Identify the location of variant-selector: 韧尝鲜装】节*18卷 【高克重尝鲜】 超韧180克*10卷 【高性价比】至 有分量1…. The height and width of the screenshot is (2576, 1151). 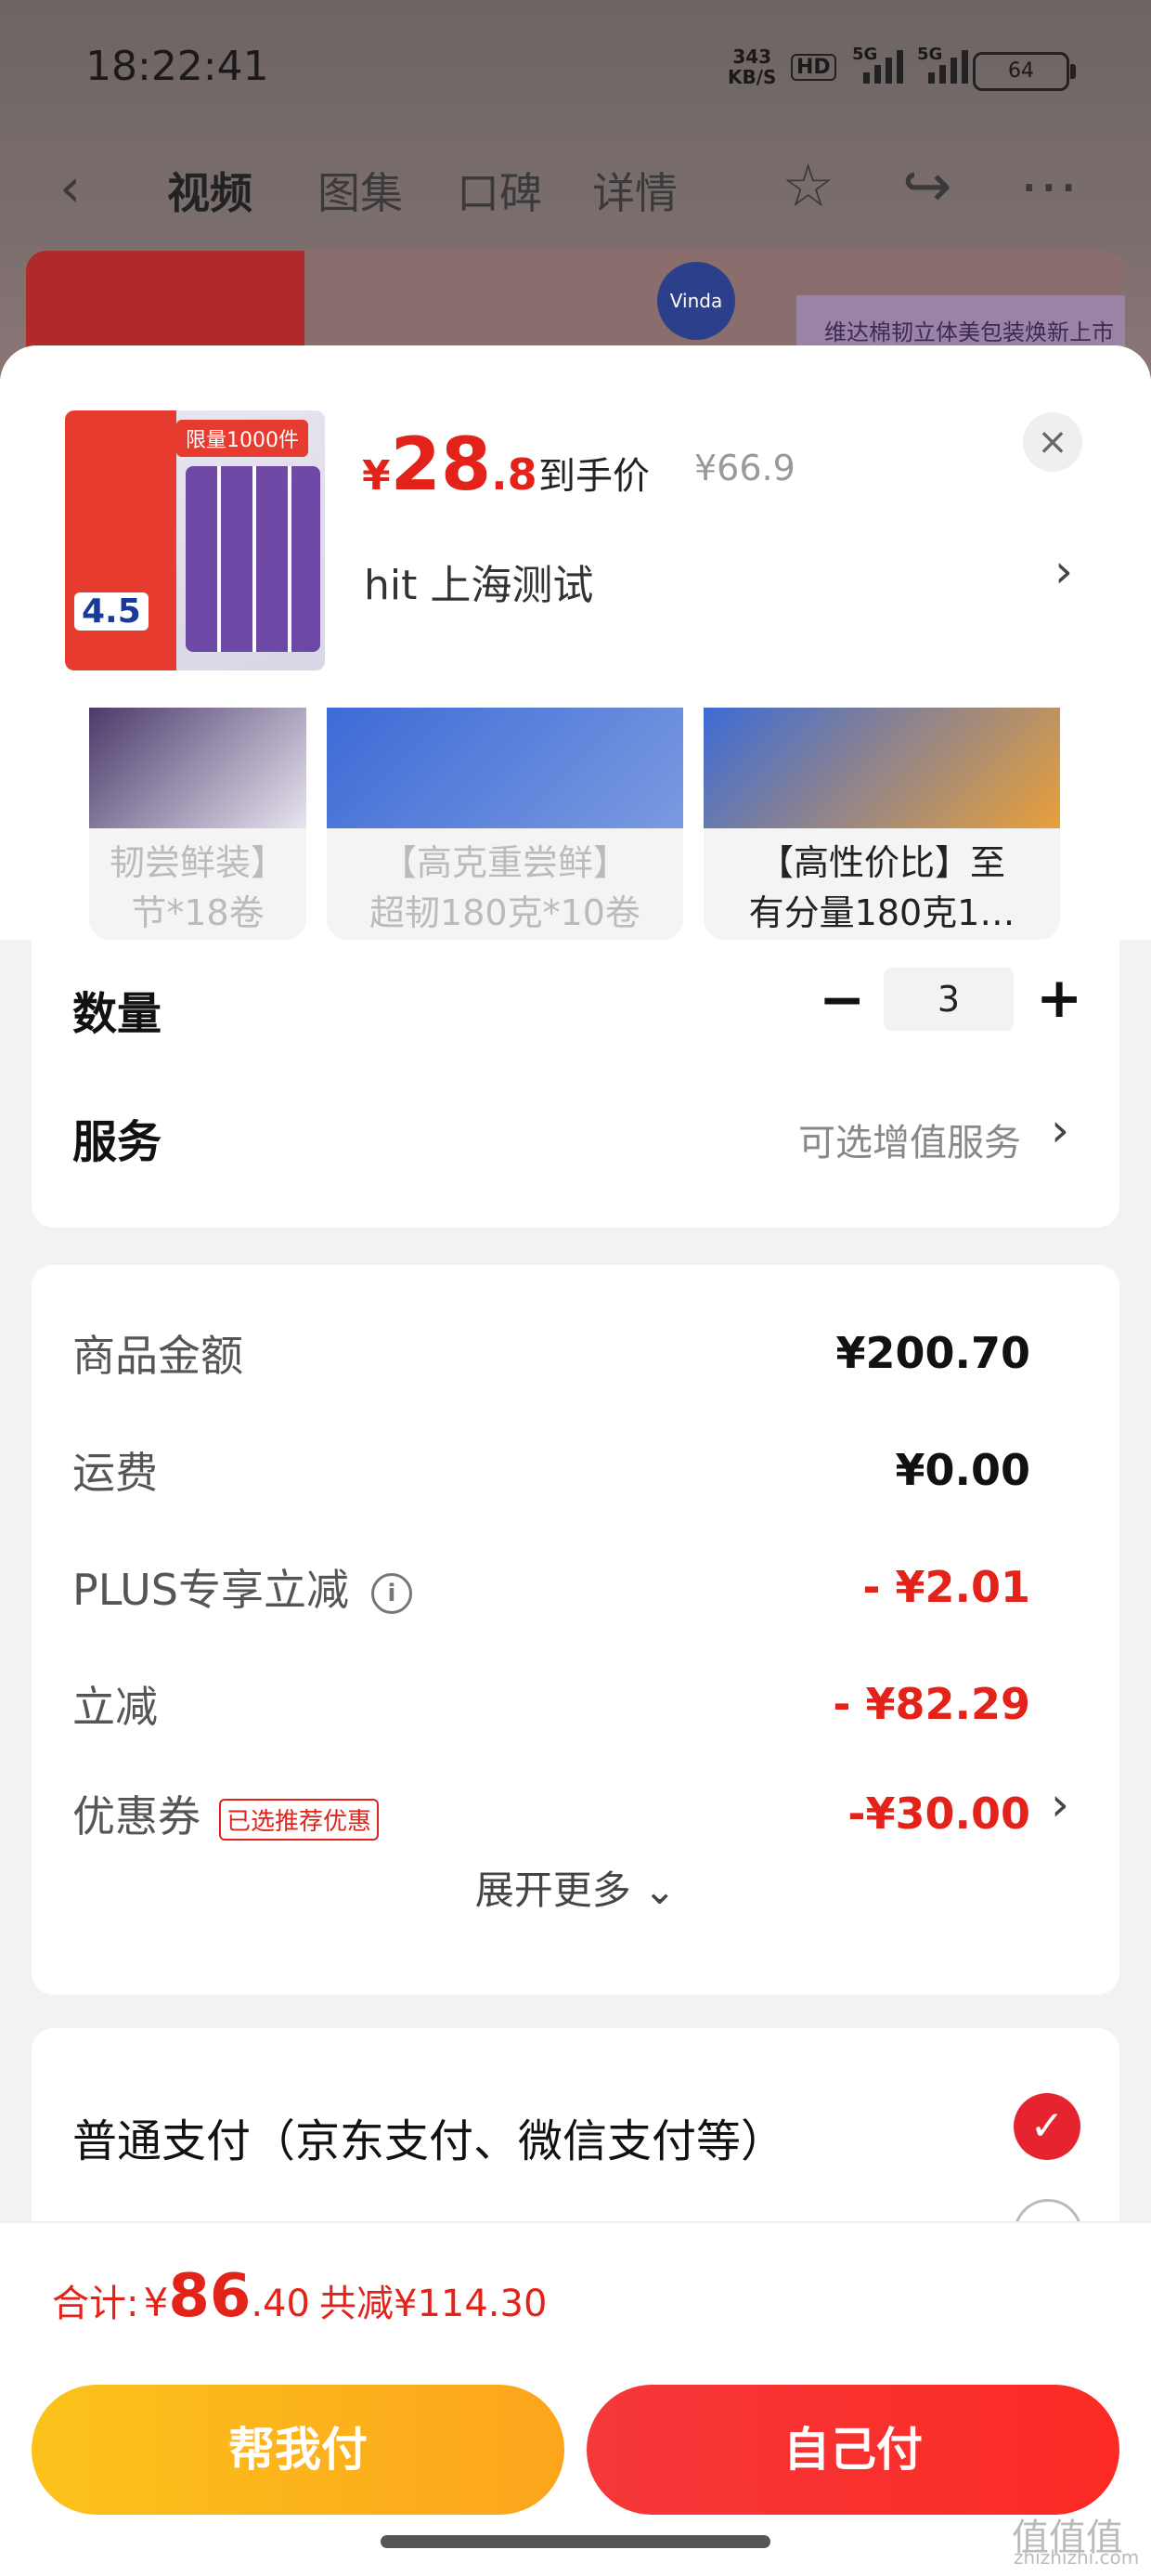
(575, 824).